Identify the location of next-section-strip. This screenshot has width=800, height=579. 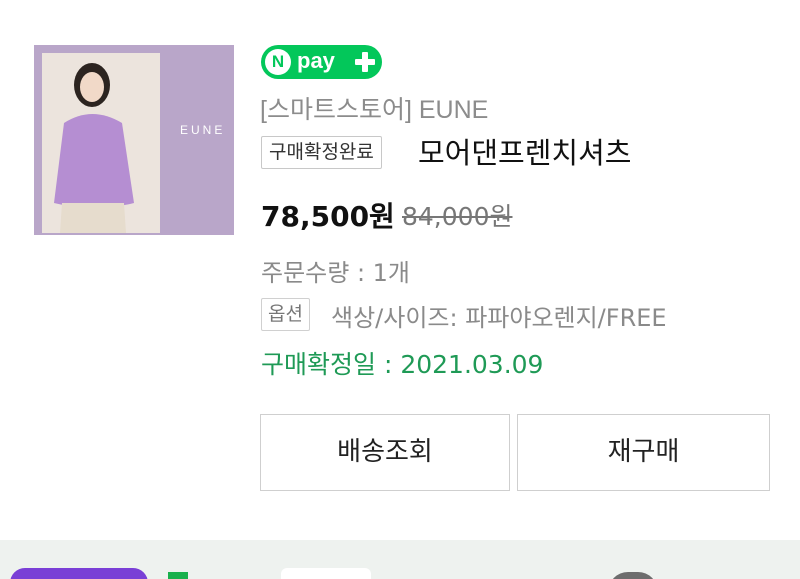
(400, 559).